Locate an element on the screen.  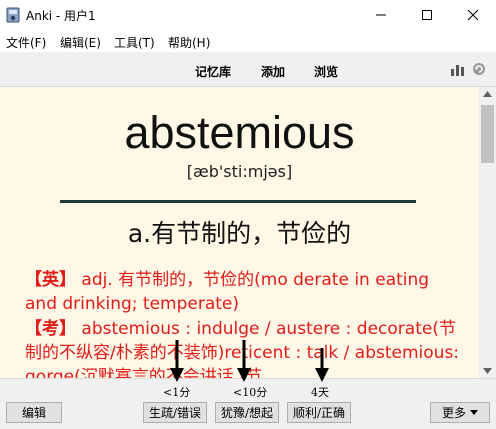
minimize-button is located at coordinates (381, 15).